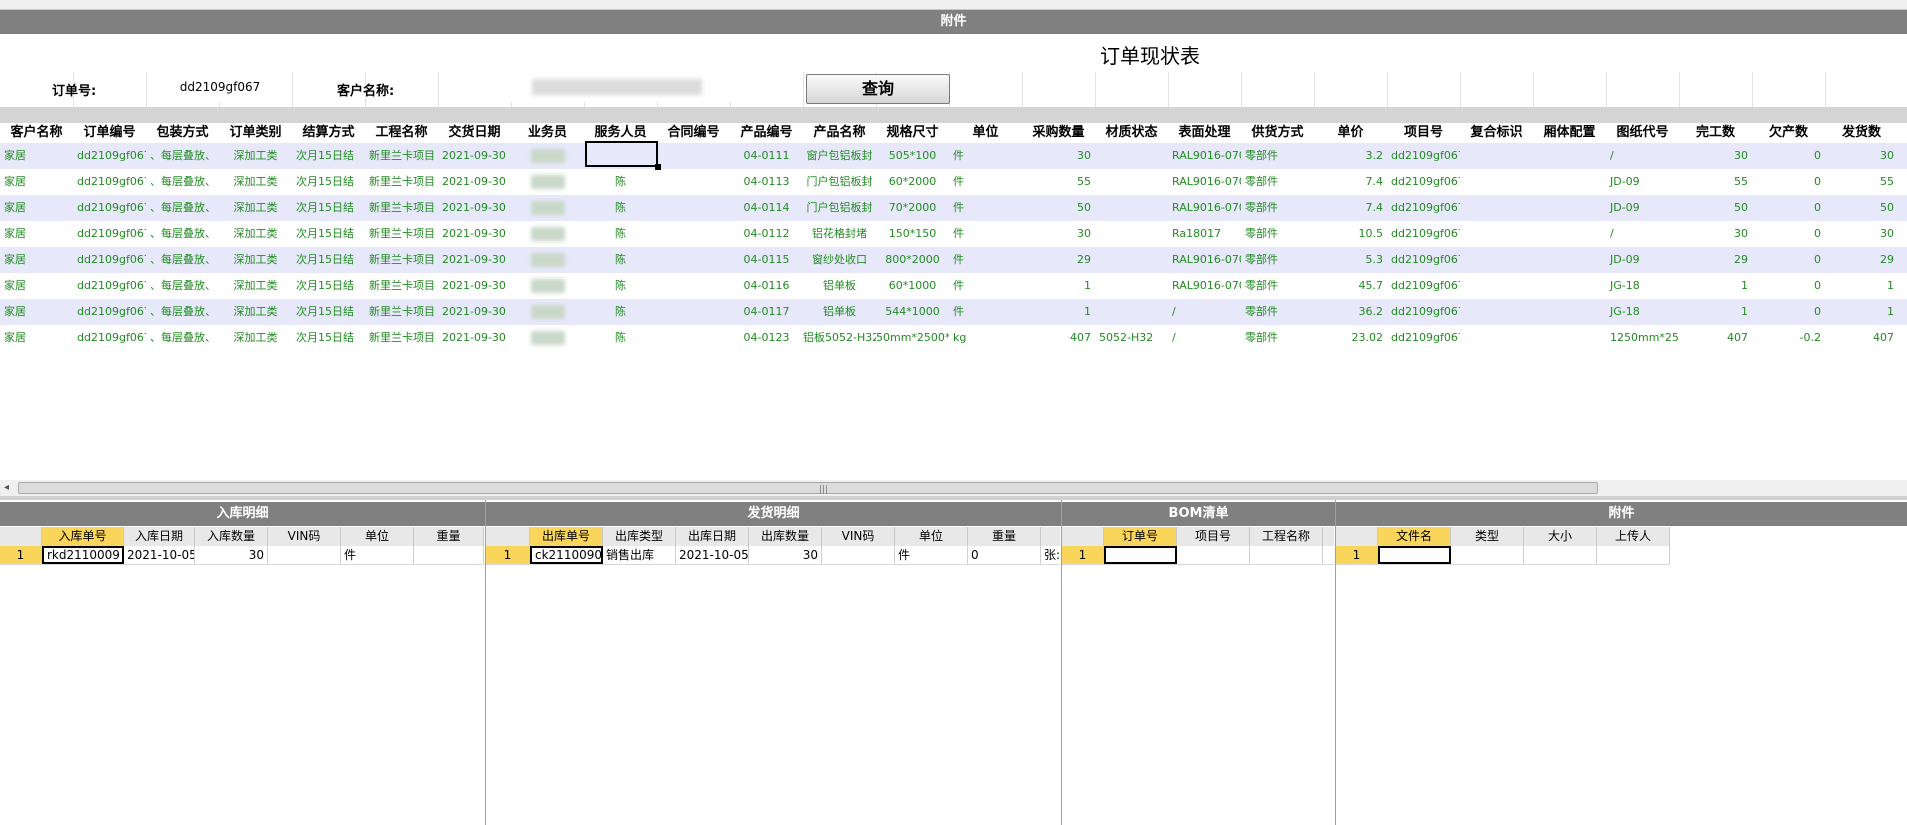 The width and height of the screenshot is (1907, 825). What do you see at coordinates (1496, 133) in the screenshot?
I see `column-header: 复合标识` at bounding box center [1496, 133].